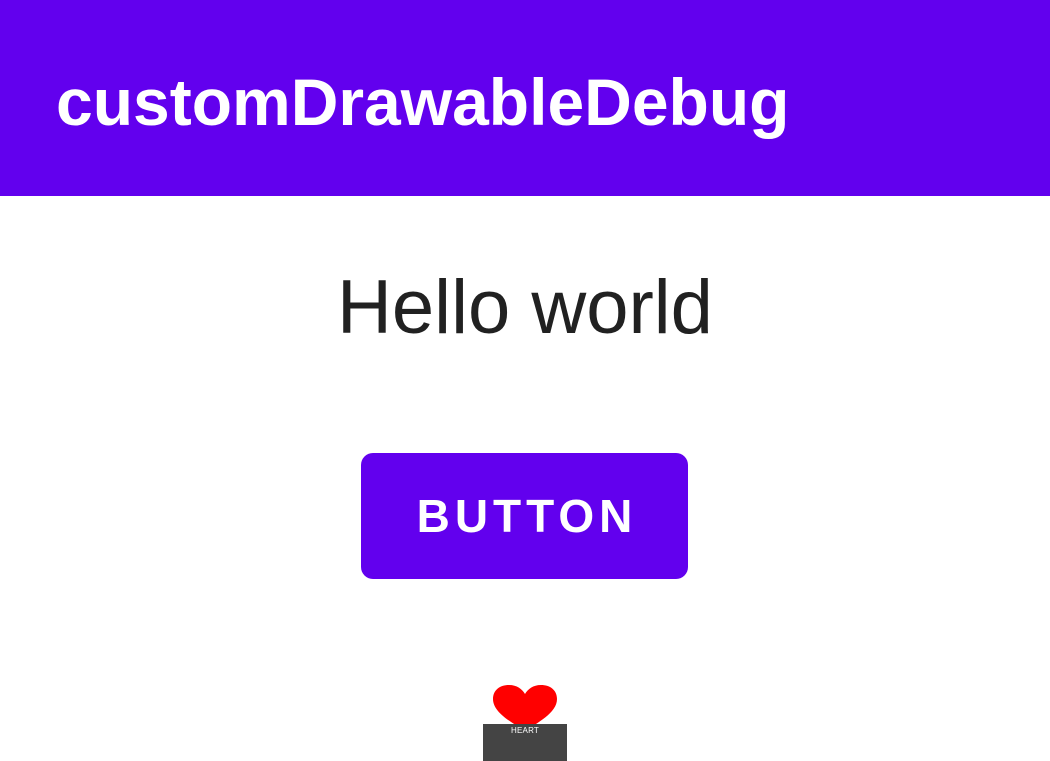 This screenshot has width=1050, height=761. I want to click on heart-label: HEART, so click(525, 730).